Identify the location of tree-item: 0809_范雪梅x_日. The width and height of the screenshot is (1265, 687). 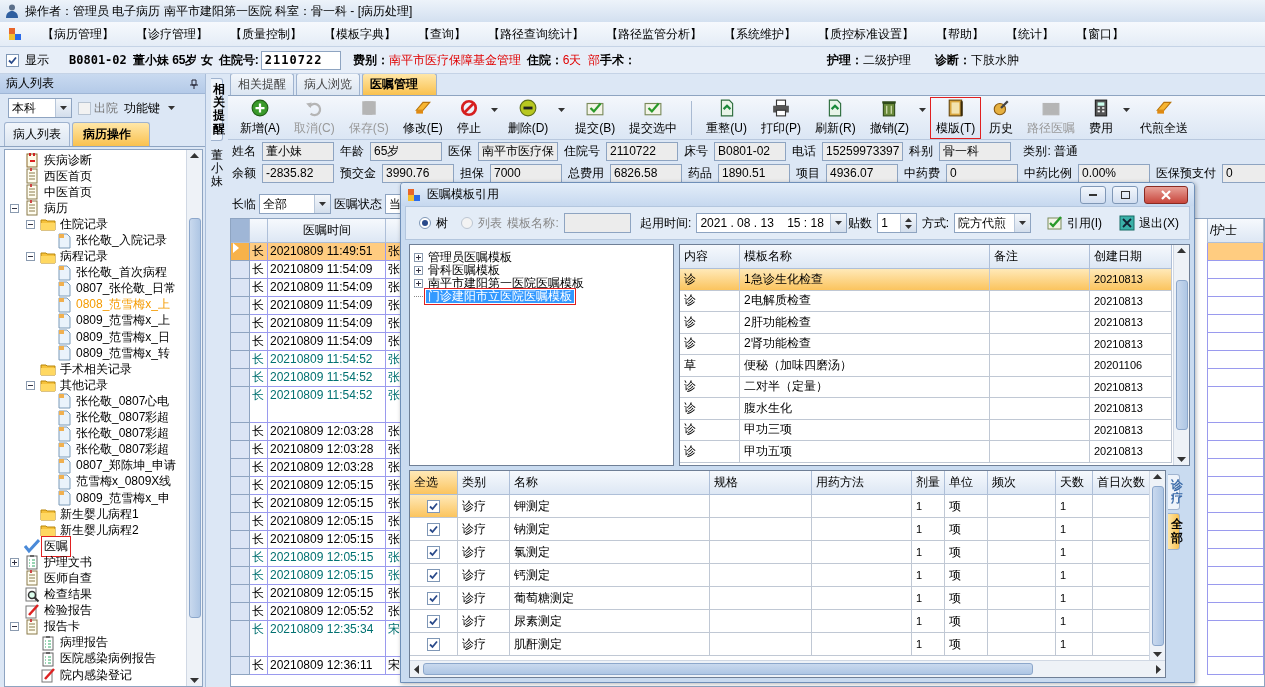
(123, 337).